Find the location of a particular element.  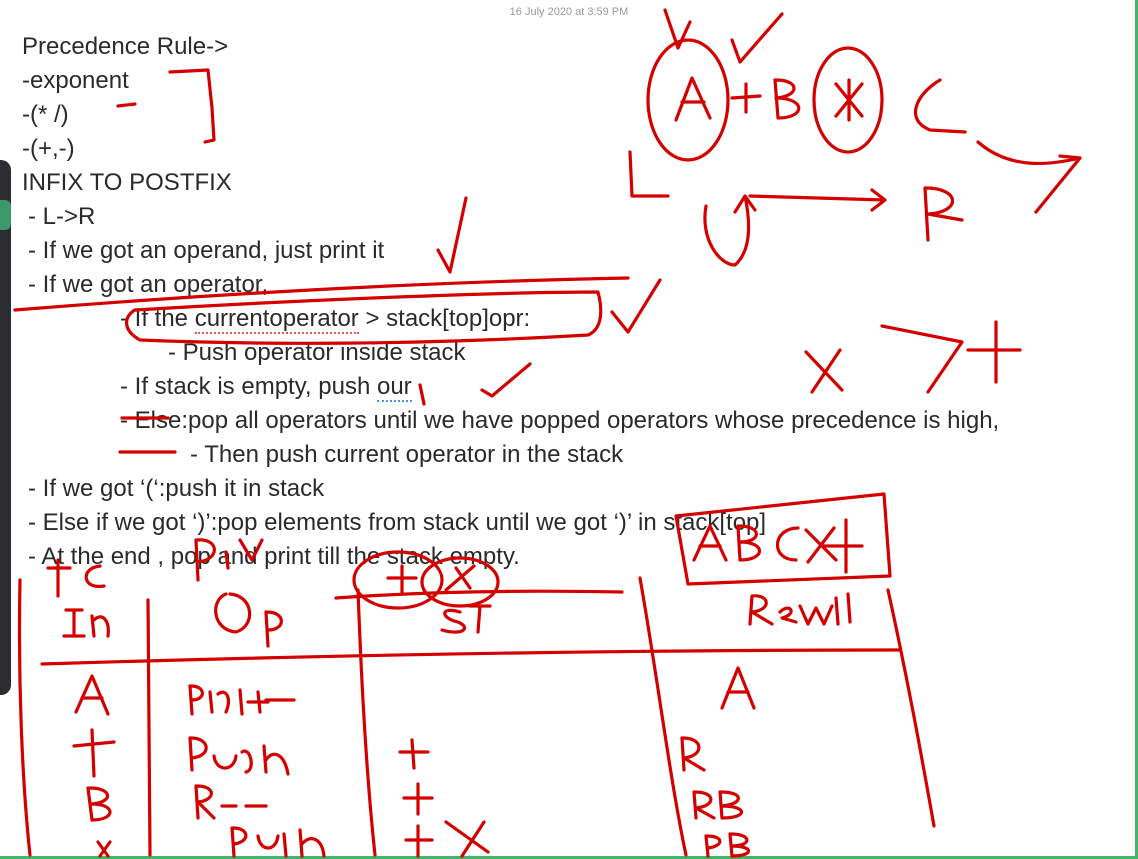

flagged-word: our is located at coordinates (394, 387).